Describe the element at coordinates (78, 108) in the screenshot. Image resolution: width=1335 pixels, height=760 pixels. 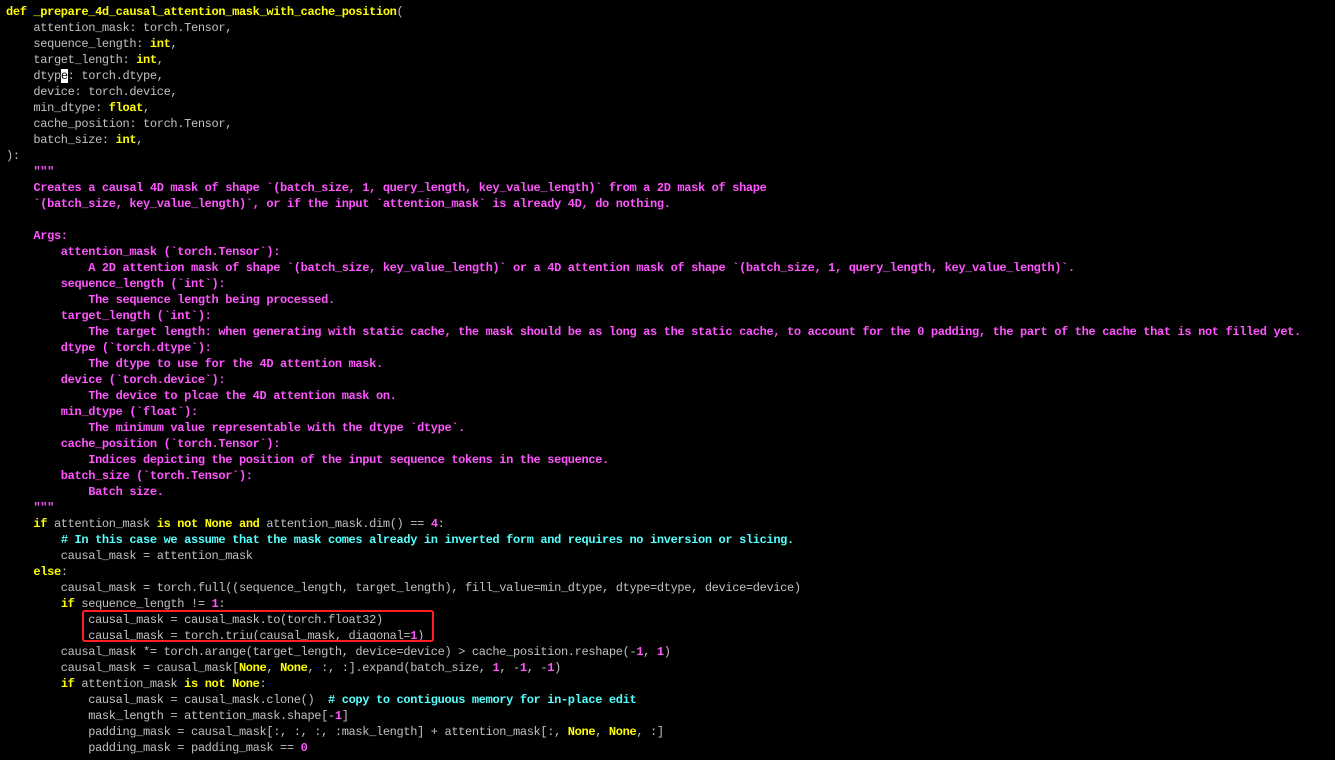
I see `code-line: min_dtype: float,` at that location.